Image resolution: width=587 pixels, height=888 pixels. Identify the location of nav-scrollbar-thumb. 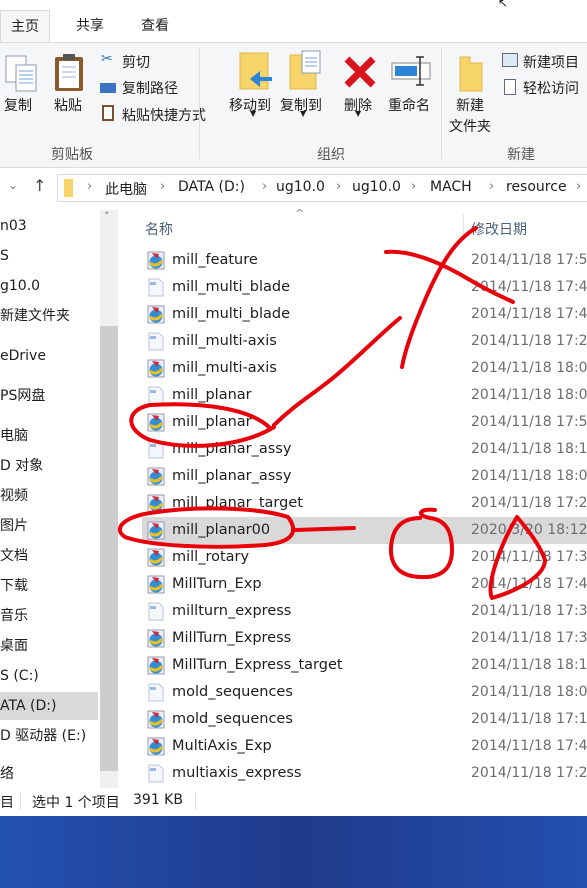
(109, 548).